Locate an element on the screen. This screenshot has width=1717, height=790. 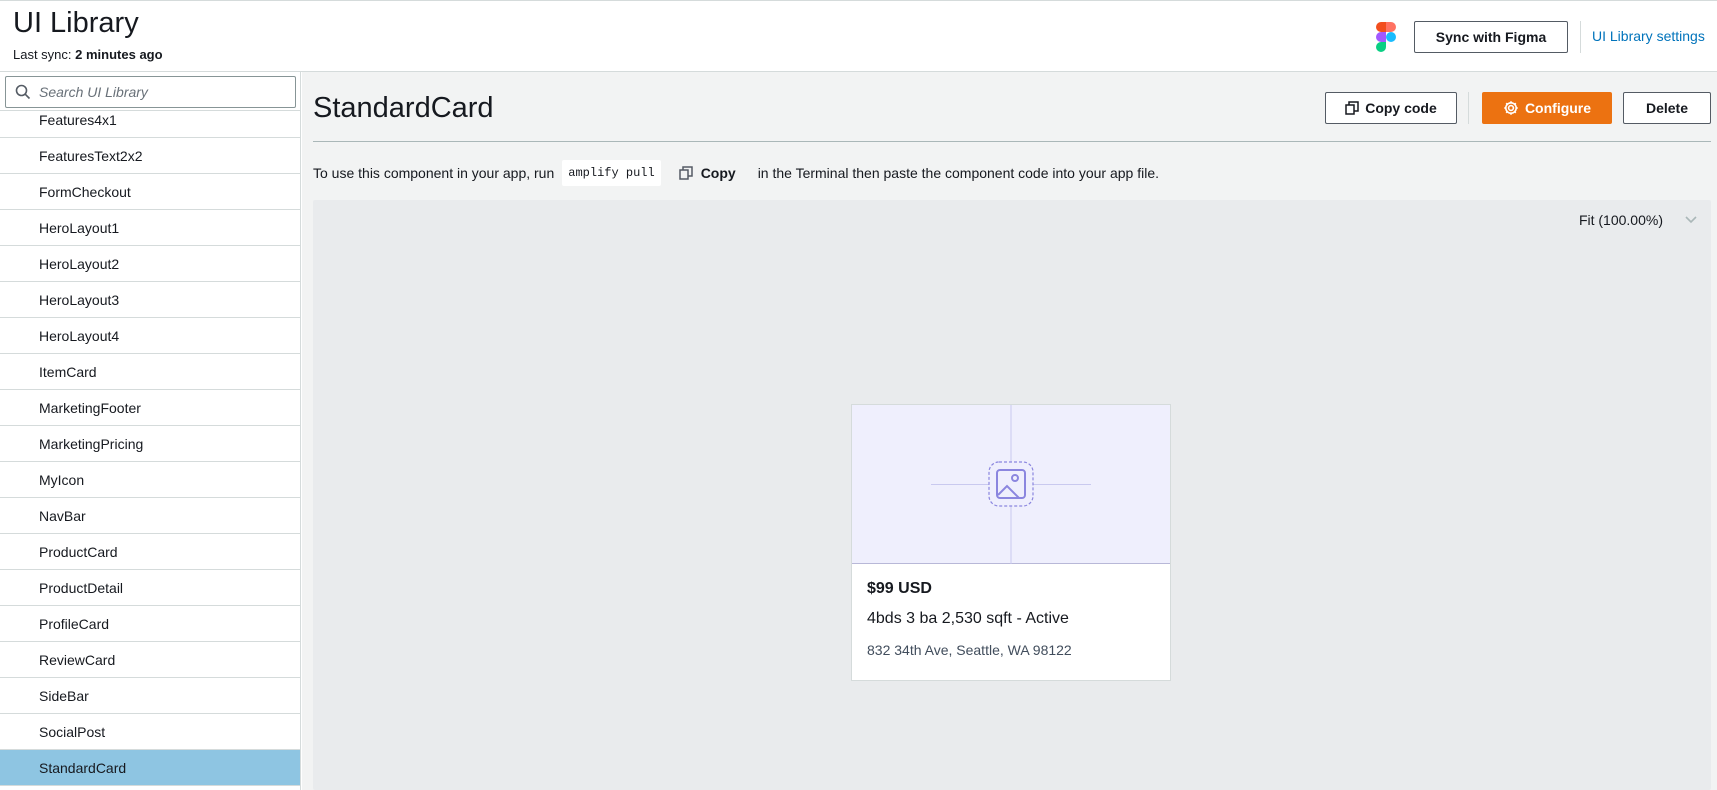
card-address: 832 34th Ave, Seattle, WA 98122 is located at coordinates (969, 650).